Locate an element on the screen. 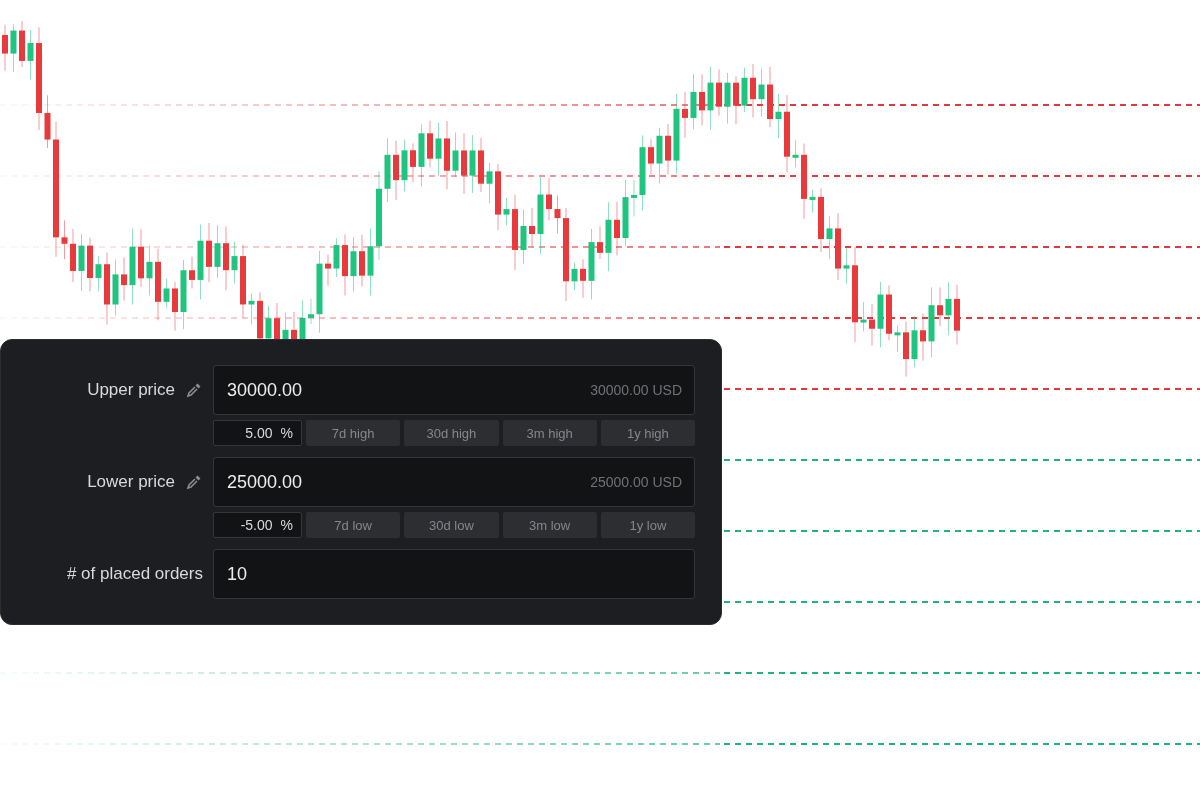 Image resolution: width=1200 pixels, height=800 pixels. text-input-field: 10 is located at coordinates (454, 574).